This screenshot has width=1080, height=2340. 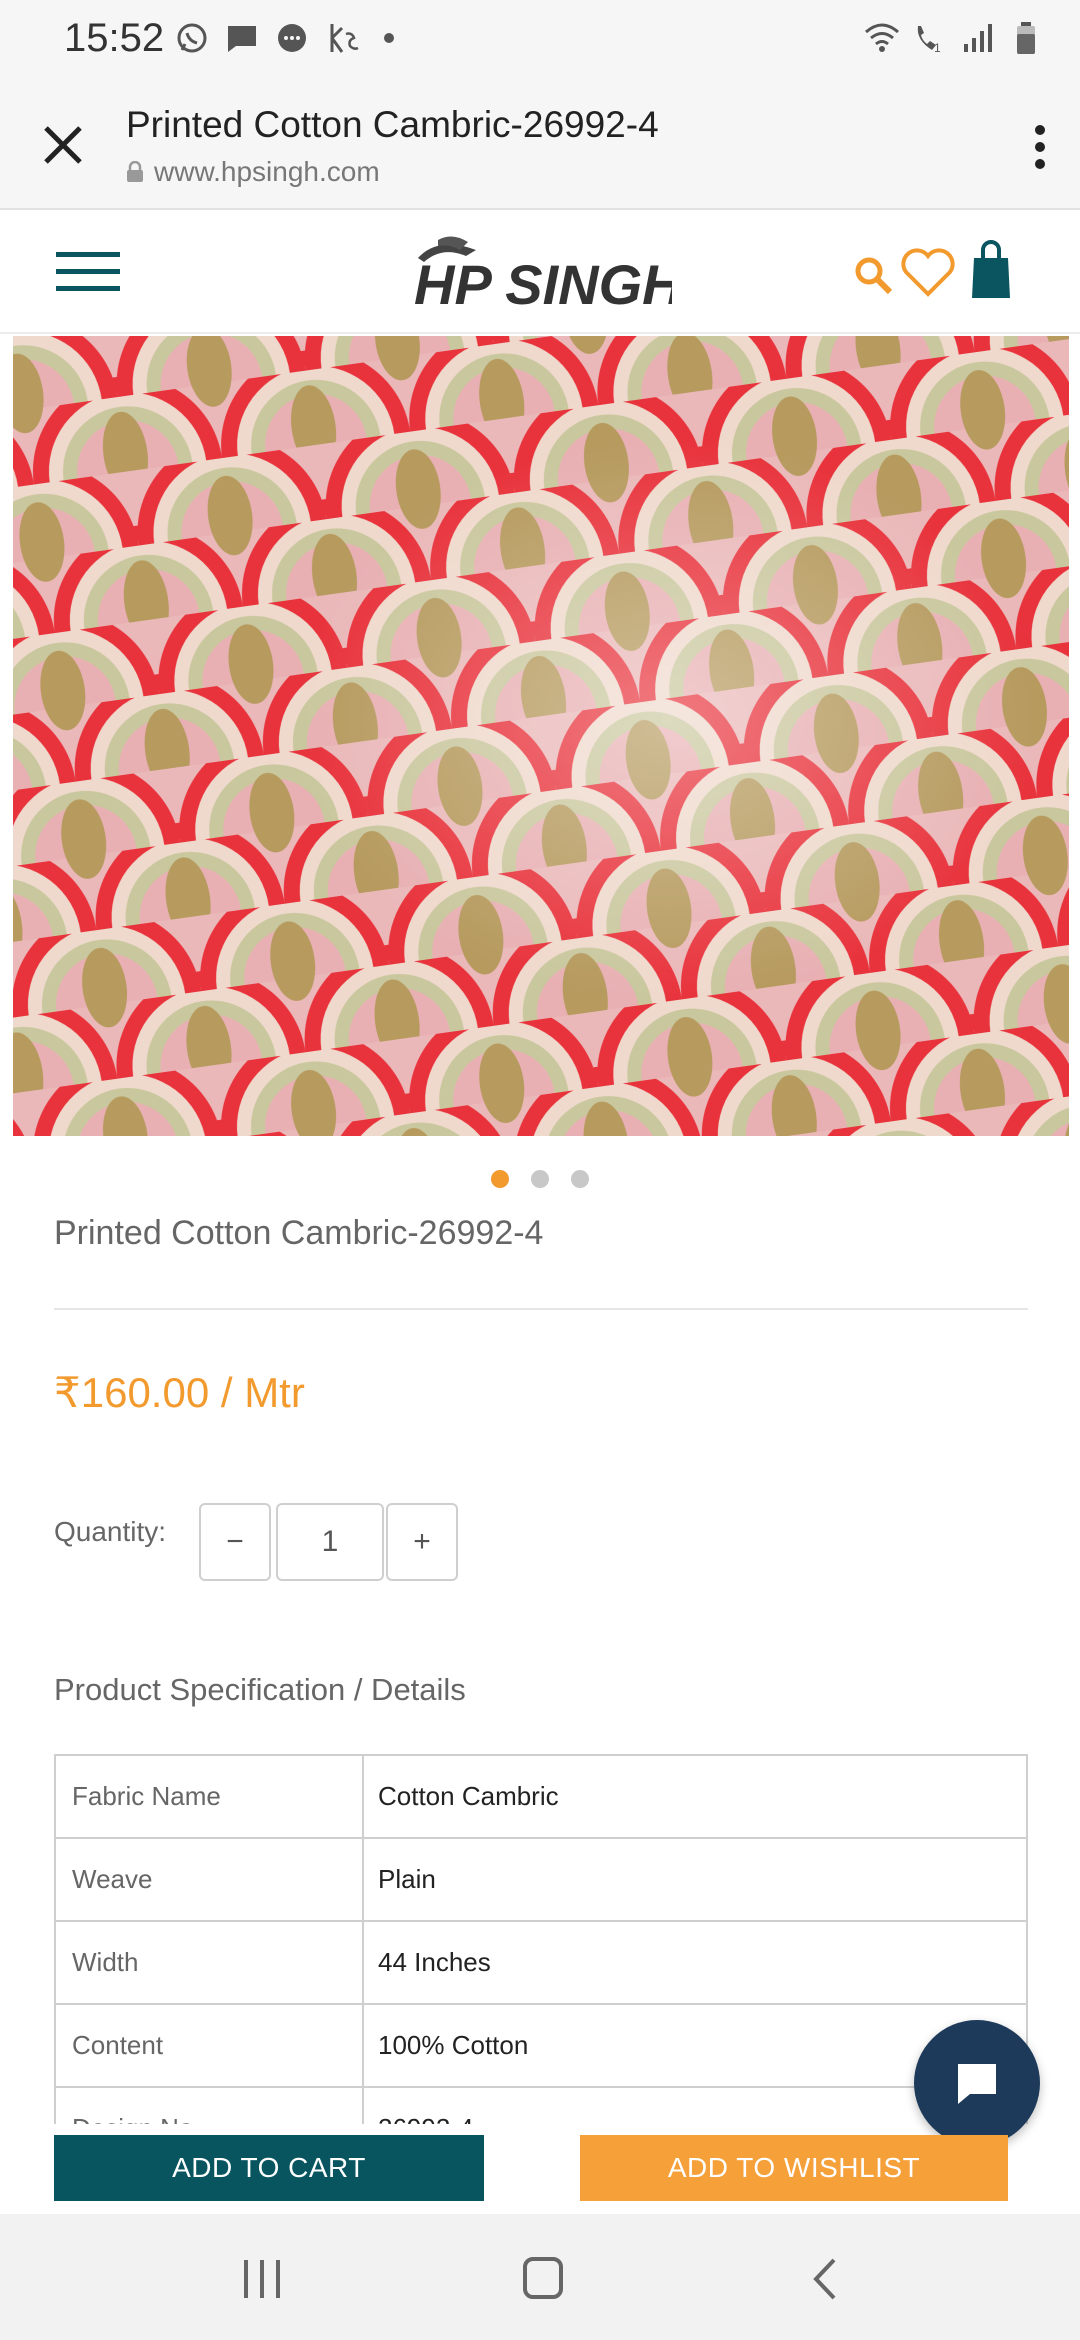 I want to click on system-nav-bar, so click(x=540, y=2277).